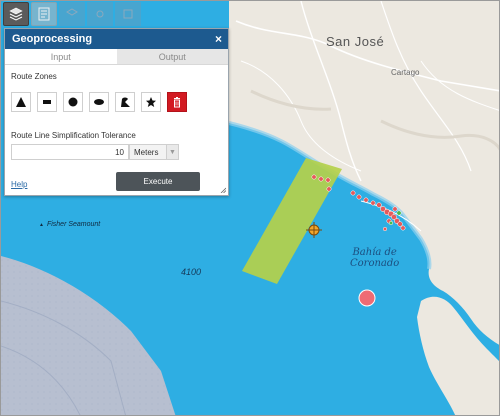  Describe the element at coordinates (191, 272) in the screenshot. I see `depth-label: 4100` at that location.